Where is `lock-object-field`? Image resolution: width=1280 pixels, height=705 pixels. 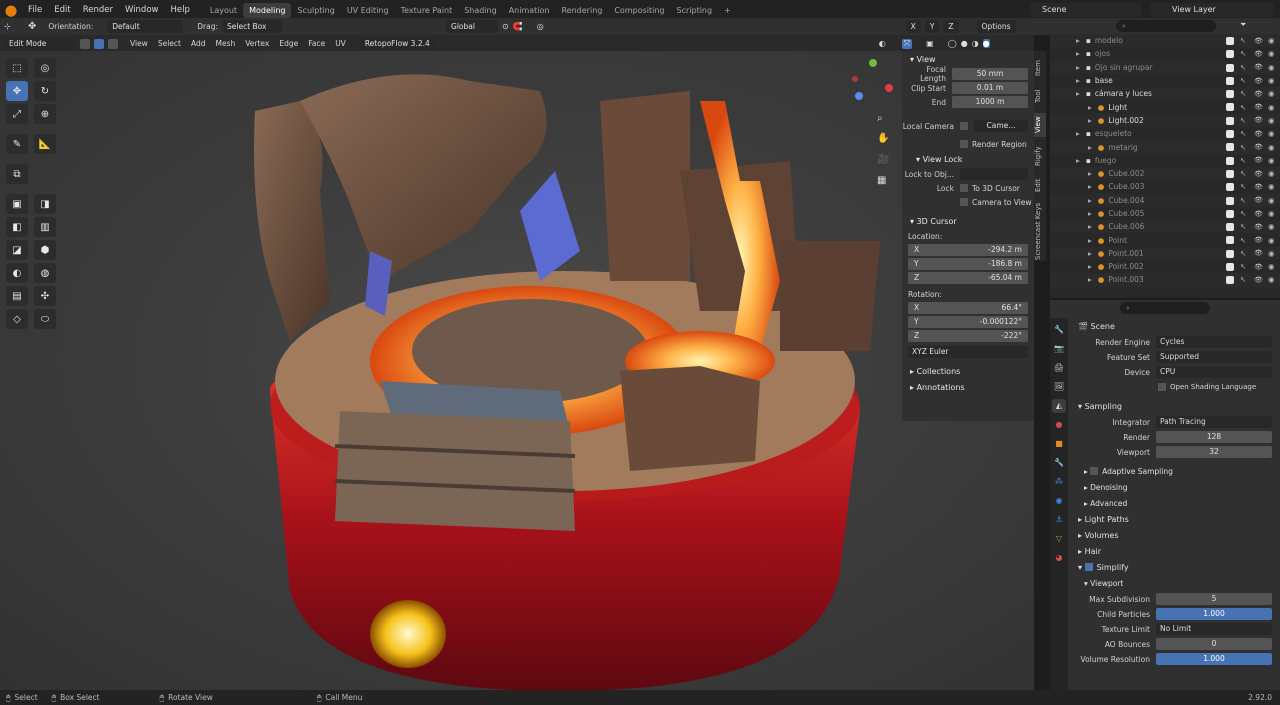
lock-object-field is located at coordinates (994, 174).